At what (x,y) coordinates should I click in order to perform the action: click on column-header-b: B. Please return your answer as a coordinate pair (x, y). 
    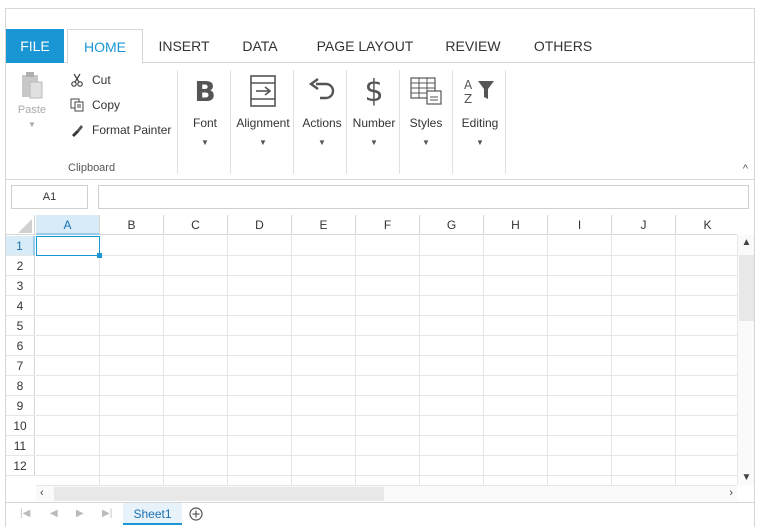
    Looking at the image, I should click on (132, 225).